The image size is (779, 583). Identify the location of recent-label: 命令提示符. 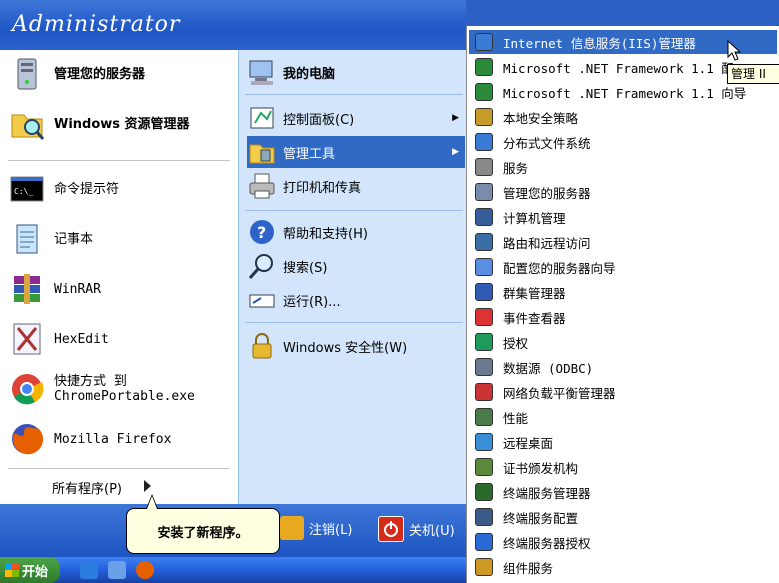
(87, 189).